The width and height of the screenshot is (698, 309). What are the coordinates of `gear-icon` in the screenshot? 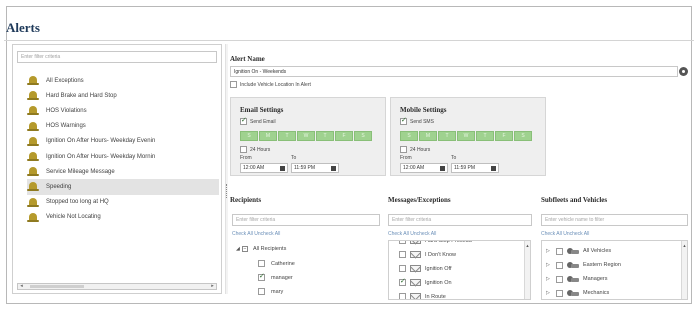 It's located at (683, 71).